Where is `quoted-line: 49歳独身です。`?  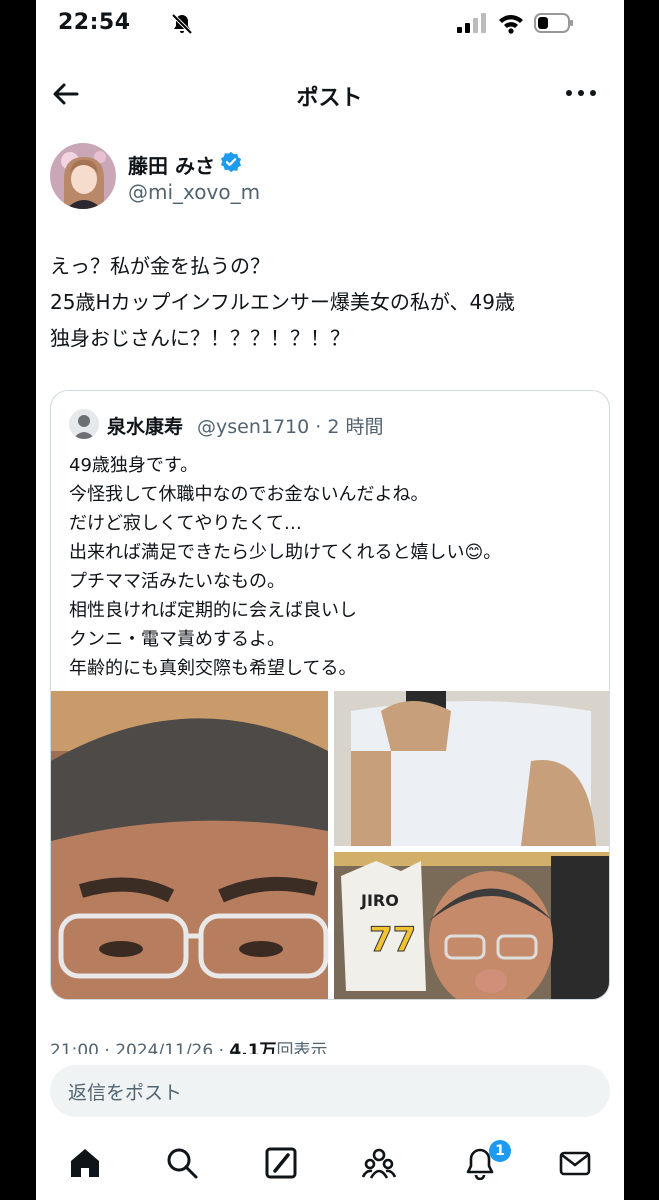
quoted-line: 49歳独身です。 is located at coordinates (134, 465).